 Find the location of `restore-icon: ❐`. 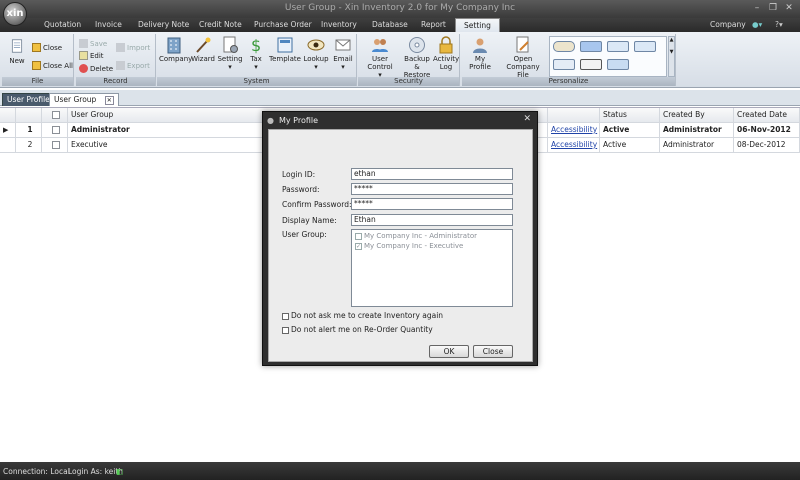

restore-icon: ❐ is located at coordinates (773, 8).